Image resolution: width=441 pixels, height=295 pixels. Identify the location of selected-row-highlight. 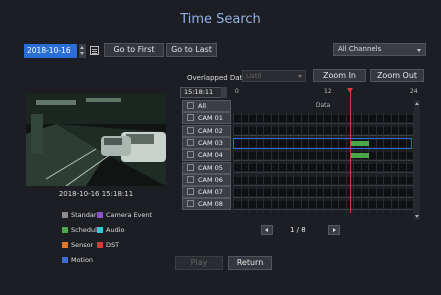
(322, 143).